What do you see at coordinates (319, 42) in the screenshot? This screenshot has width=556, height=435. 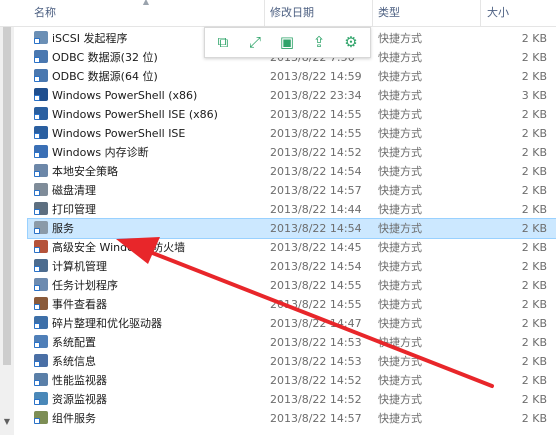 I see `share-icon: ⇪` at bounding box center [319, 42].